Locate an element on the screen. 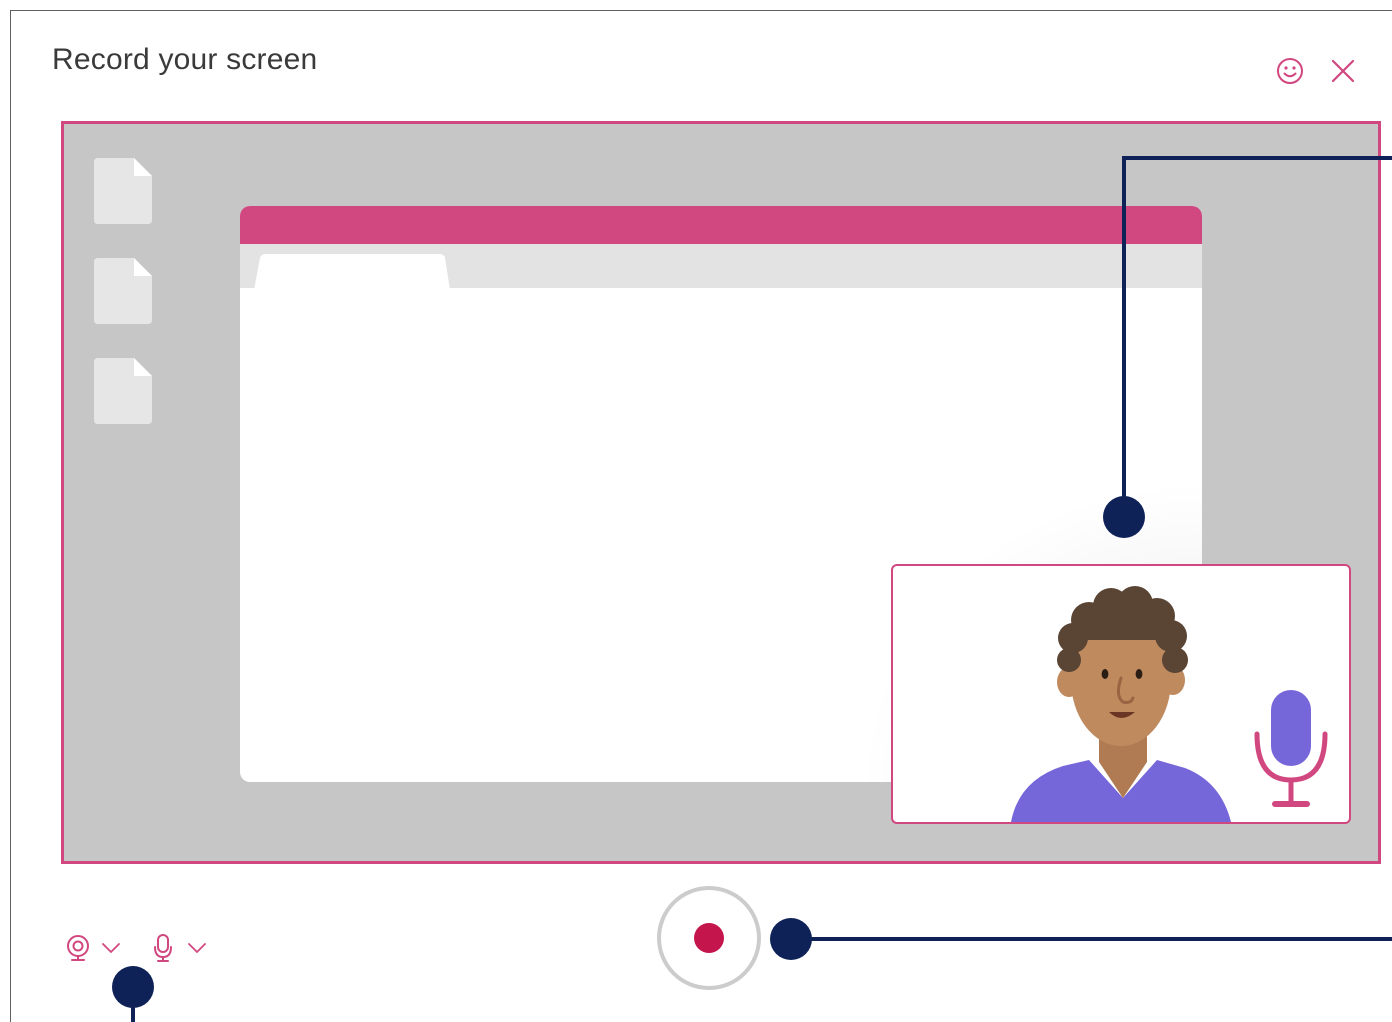  camera-illustration is located at coordinates (1169, 704).